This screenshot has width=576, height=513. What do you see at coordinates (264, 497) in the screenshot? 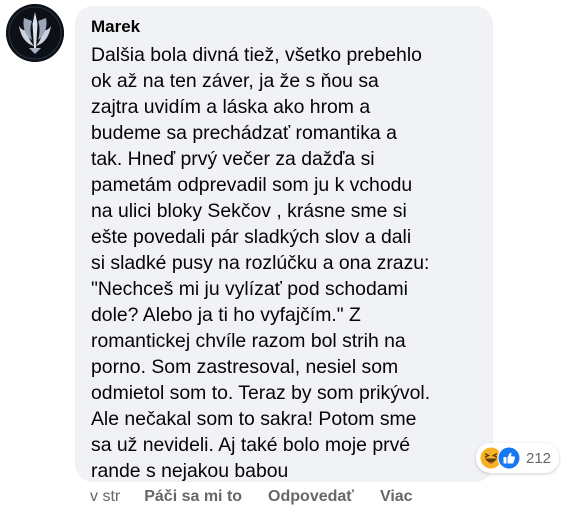
I see `comment-actions: v str Páči sa mi to Odpovedať Viac` at bounding box center [264, 497].